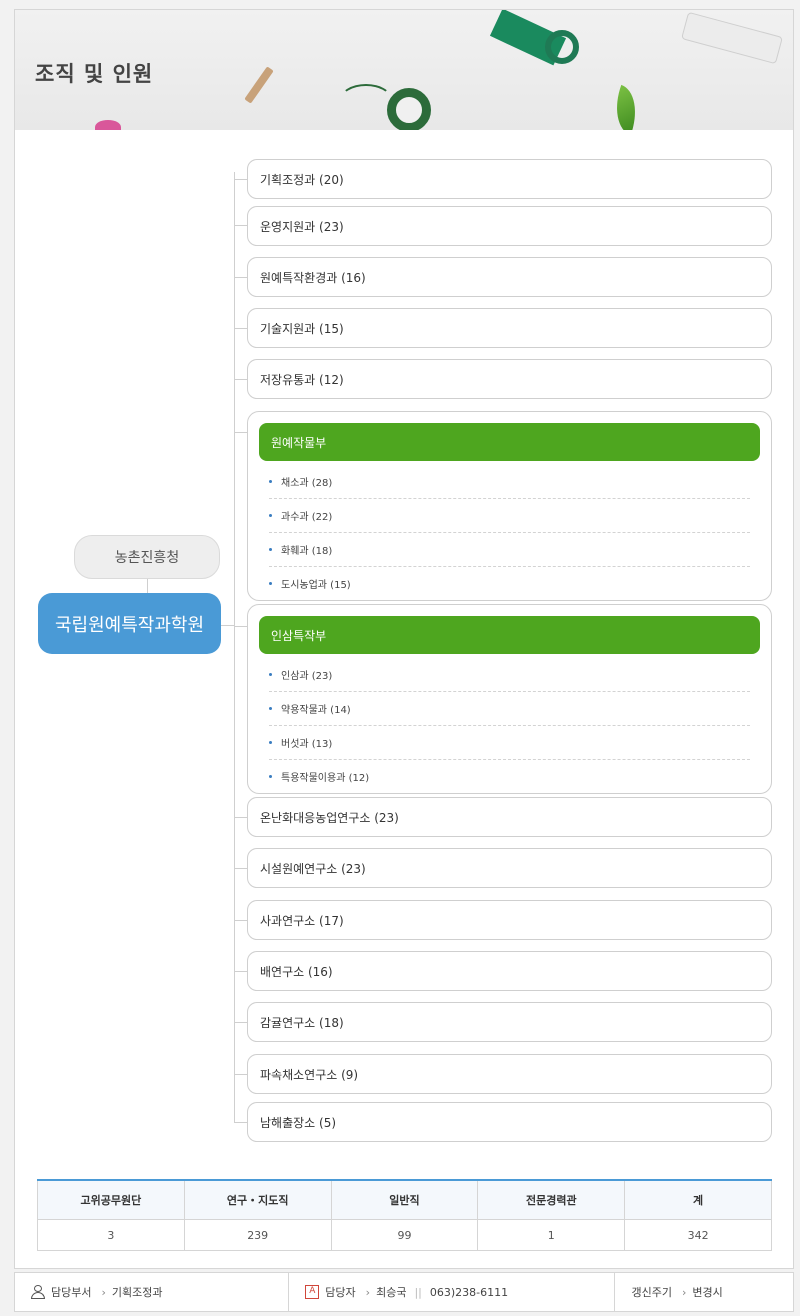 This screenshot has width=800, height=1316. Describe the element at coordinates (509, 583) in the screenshot. I see `subunit-item: 도시농업과 (15)` at that location.